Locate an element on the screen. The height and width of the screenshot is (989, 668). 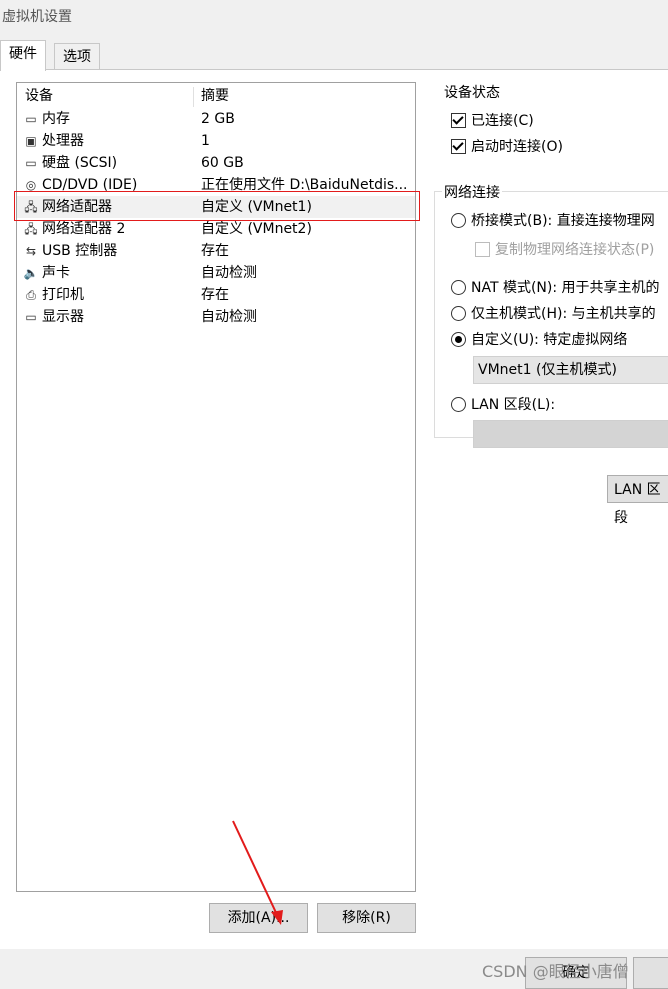
arrow-annotation is located at coordinates (257, 872).